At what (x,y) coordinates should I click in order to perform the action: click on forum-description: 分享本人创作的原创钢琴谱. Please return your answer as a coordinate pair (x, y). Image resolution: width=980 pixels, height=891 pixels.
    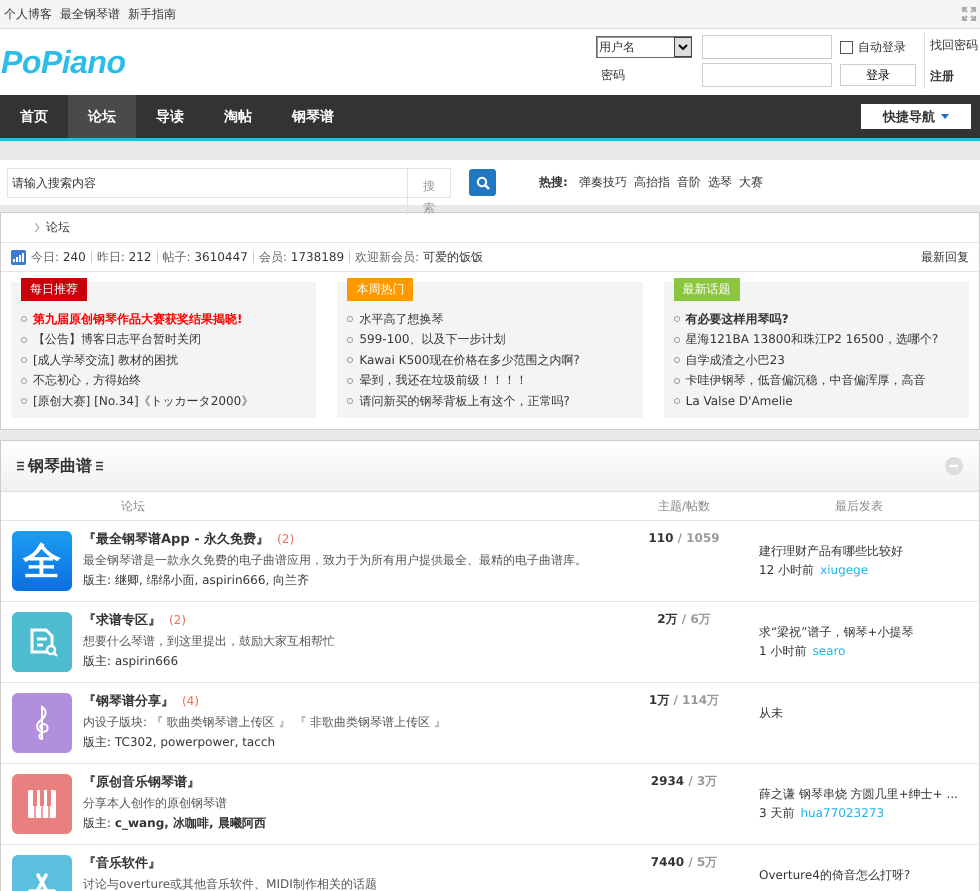
    Looking at the image, I should click on (155, 803).